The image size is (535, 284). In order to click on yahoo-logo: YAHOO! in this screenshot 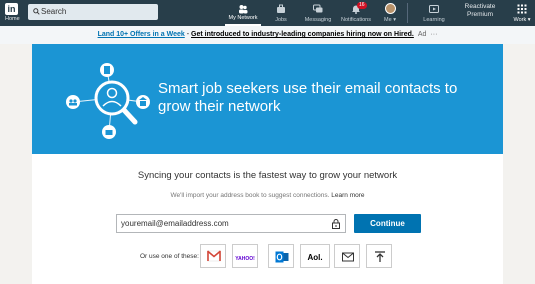, I will do `click(245, 259)`.